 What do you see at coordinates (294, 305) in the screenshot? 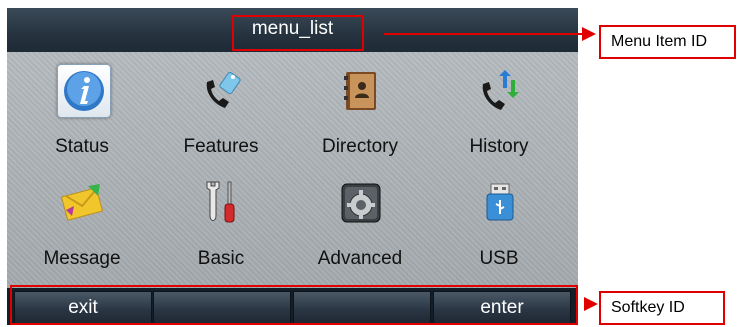
I see `softkey-id-highlight` at bounding box center [294, 305].